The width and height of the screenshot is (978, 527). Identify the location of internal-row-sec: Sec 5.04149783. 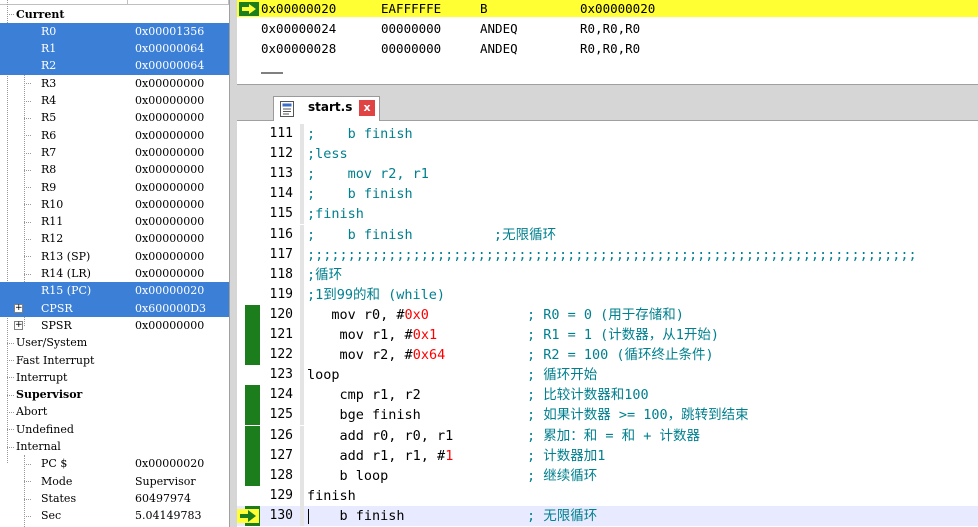
(114, 515).